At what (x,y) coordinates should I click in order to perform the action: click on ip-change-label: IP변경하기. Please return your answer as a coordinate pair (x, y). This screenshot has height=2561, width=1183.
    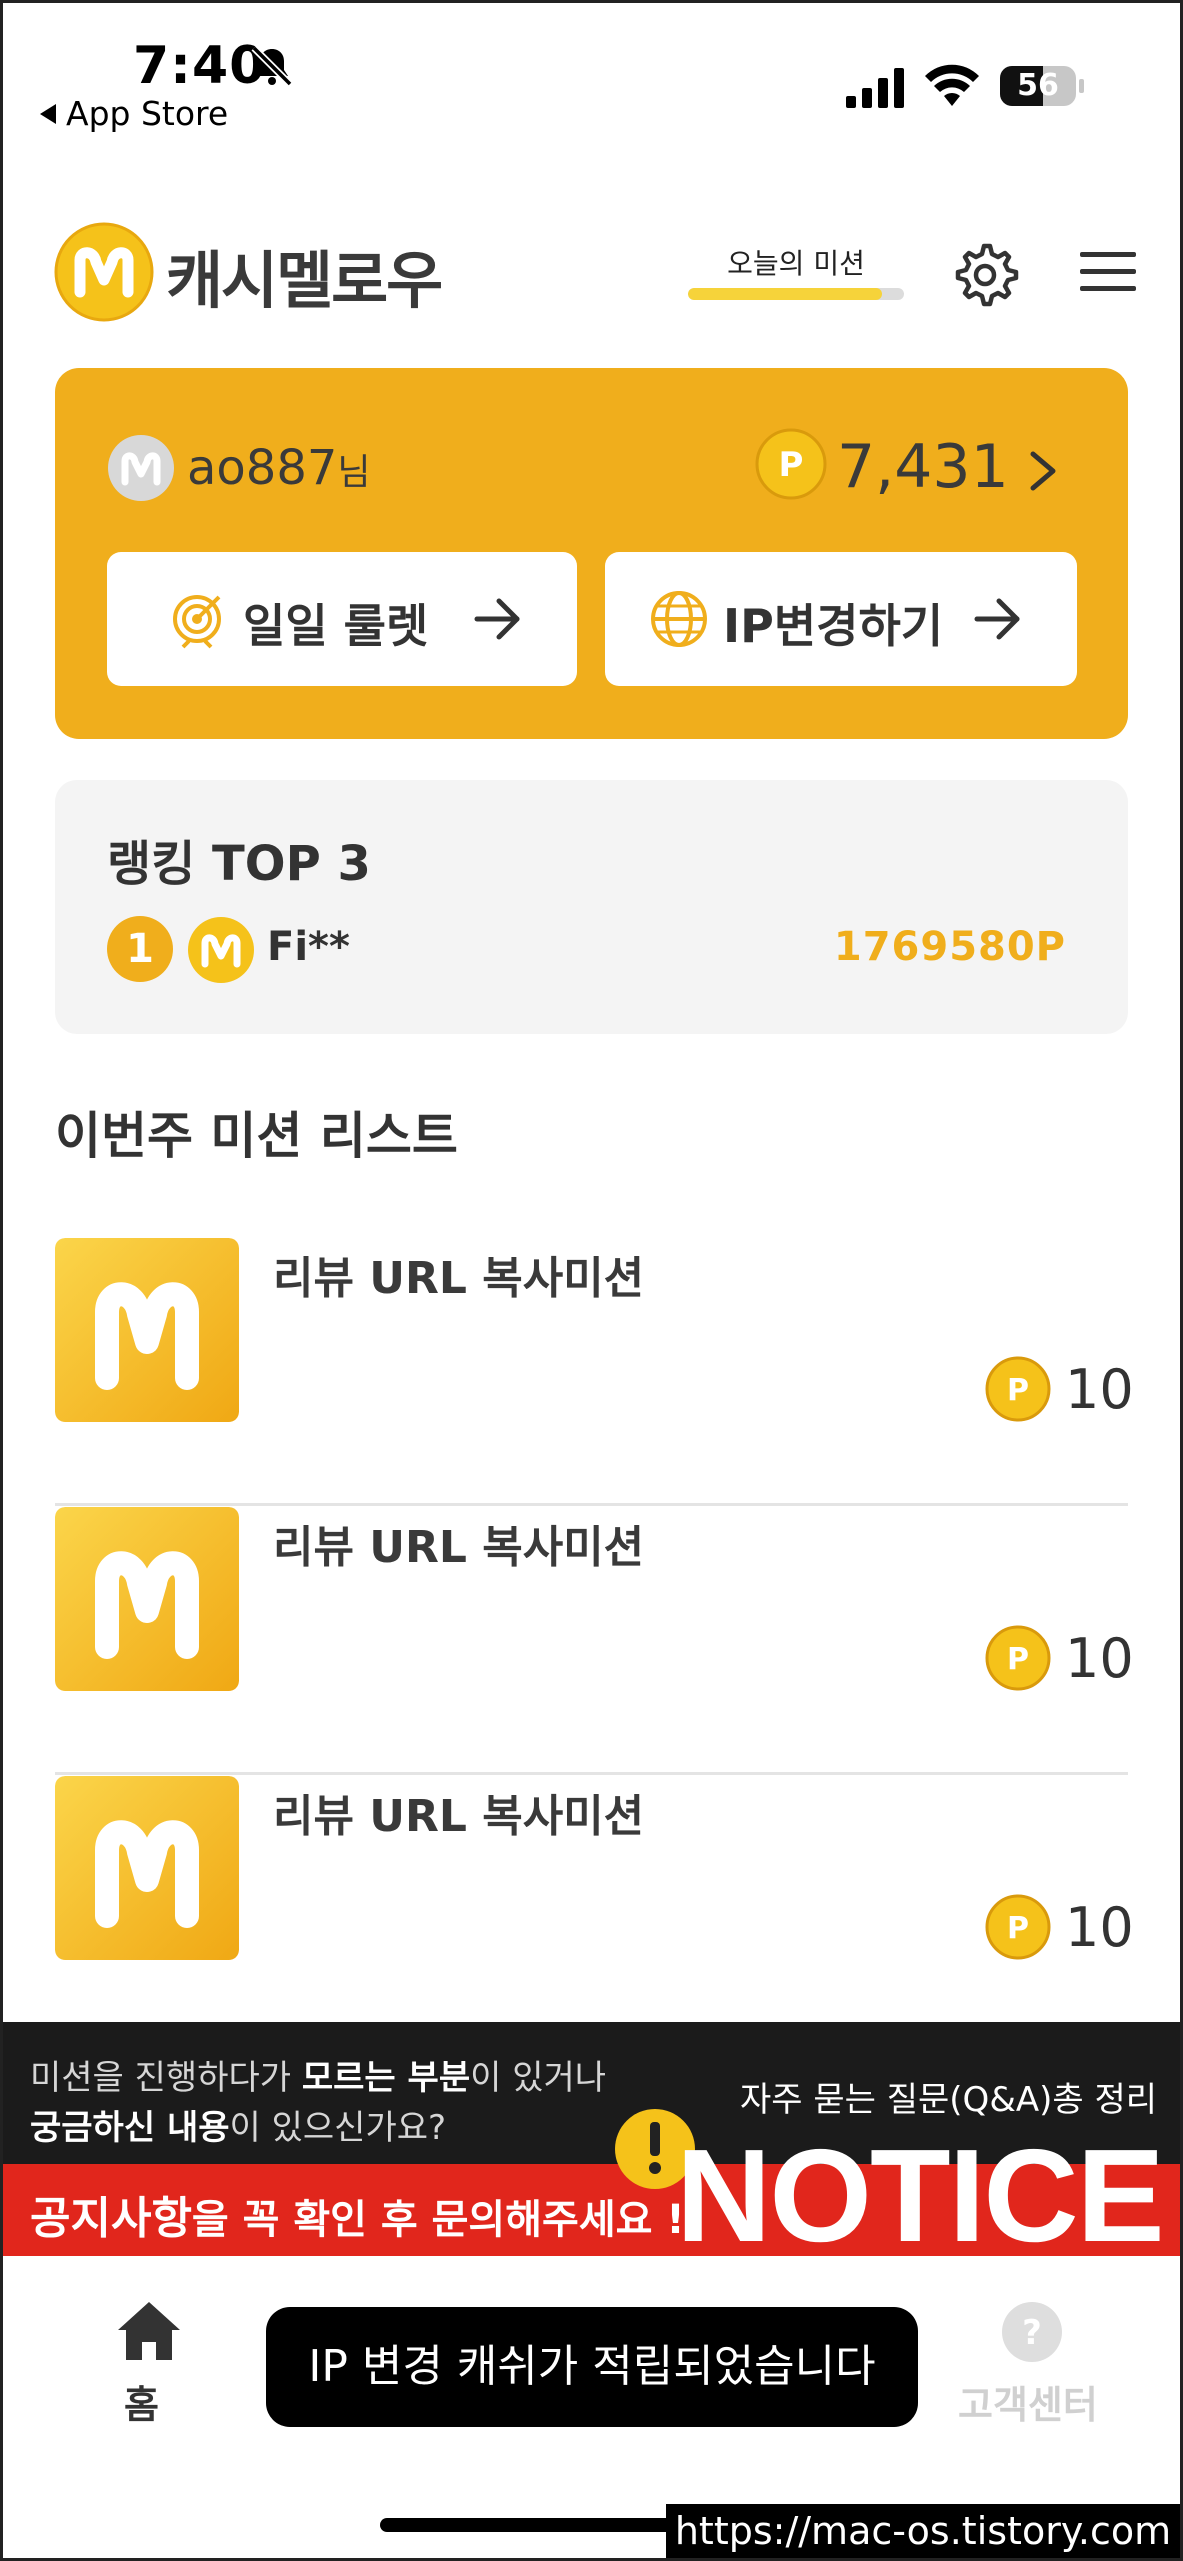
    Looking at the image, I should click on (833, 626).